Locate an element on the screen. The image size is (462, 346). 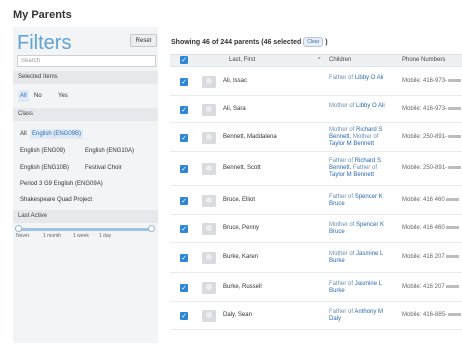
phone-cell: Mobile: 416 207 is located at coordinates (430, 287).